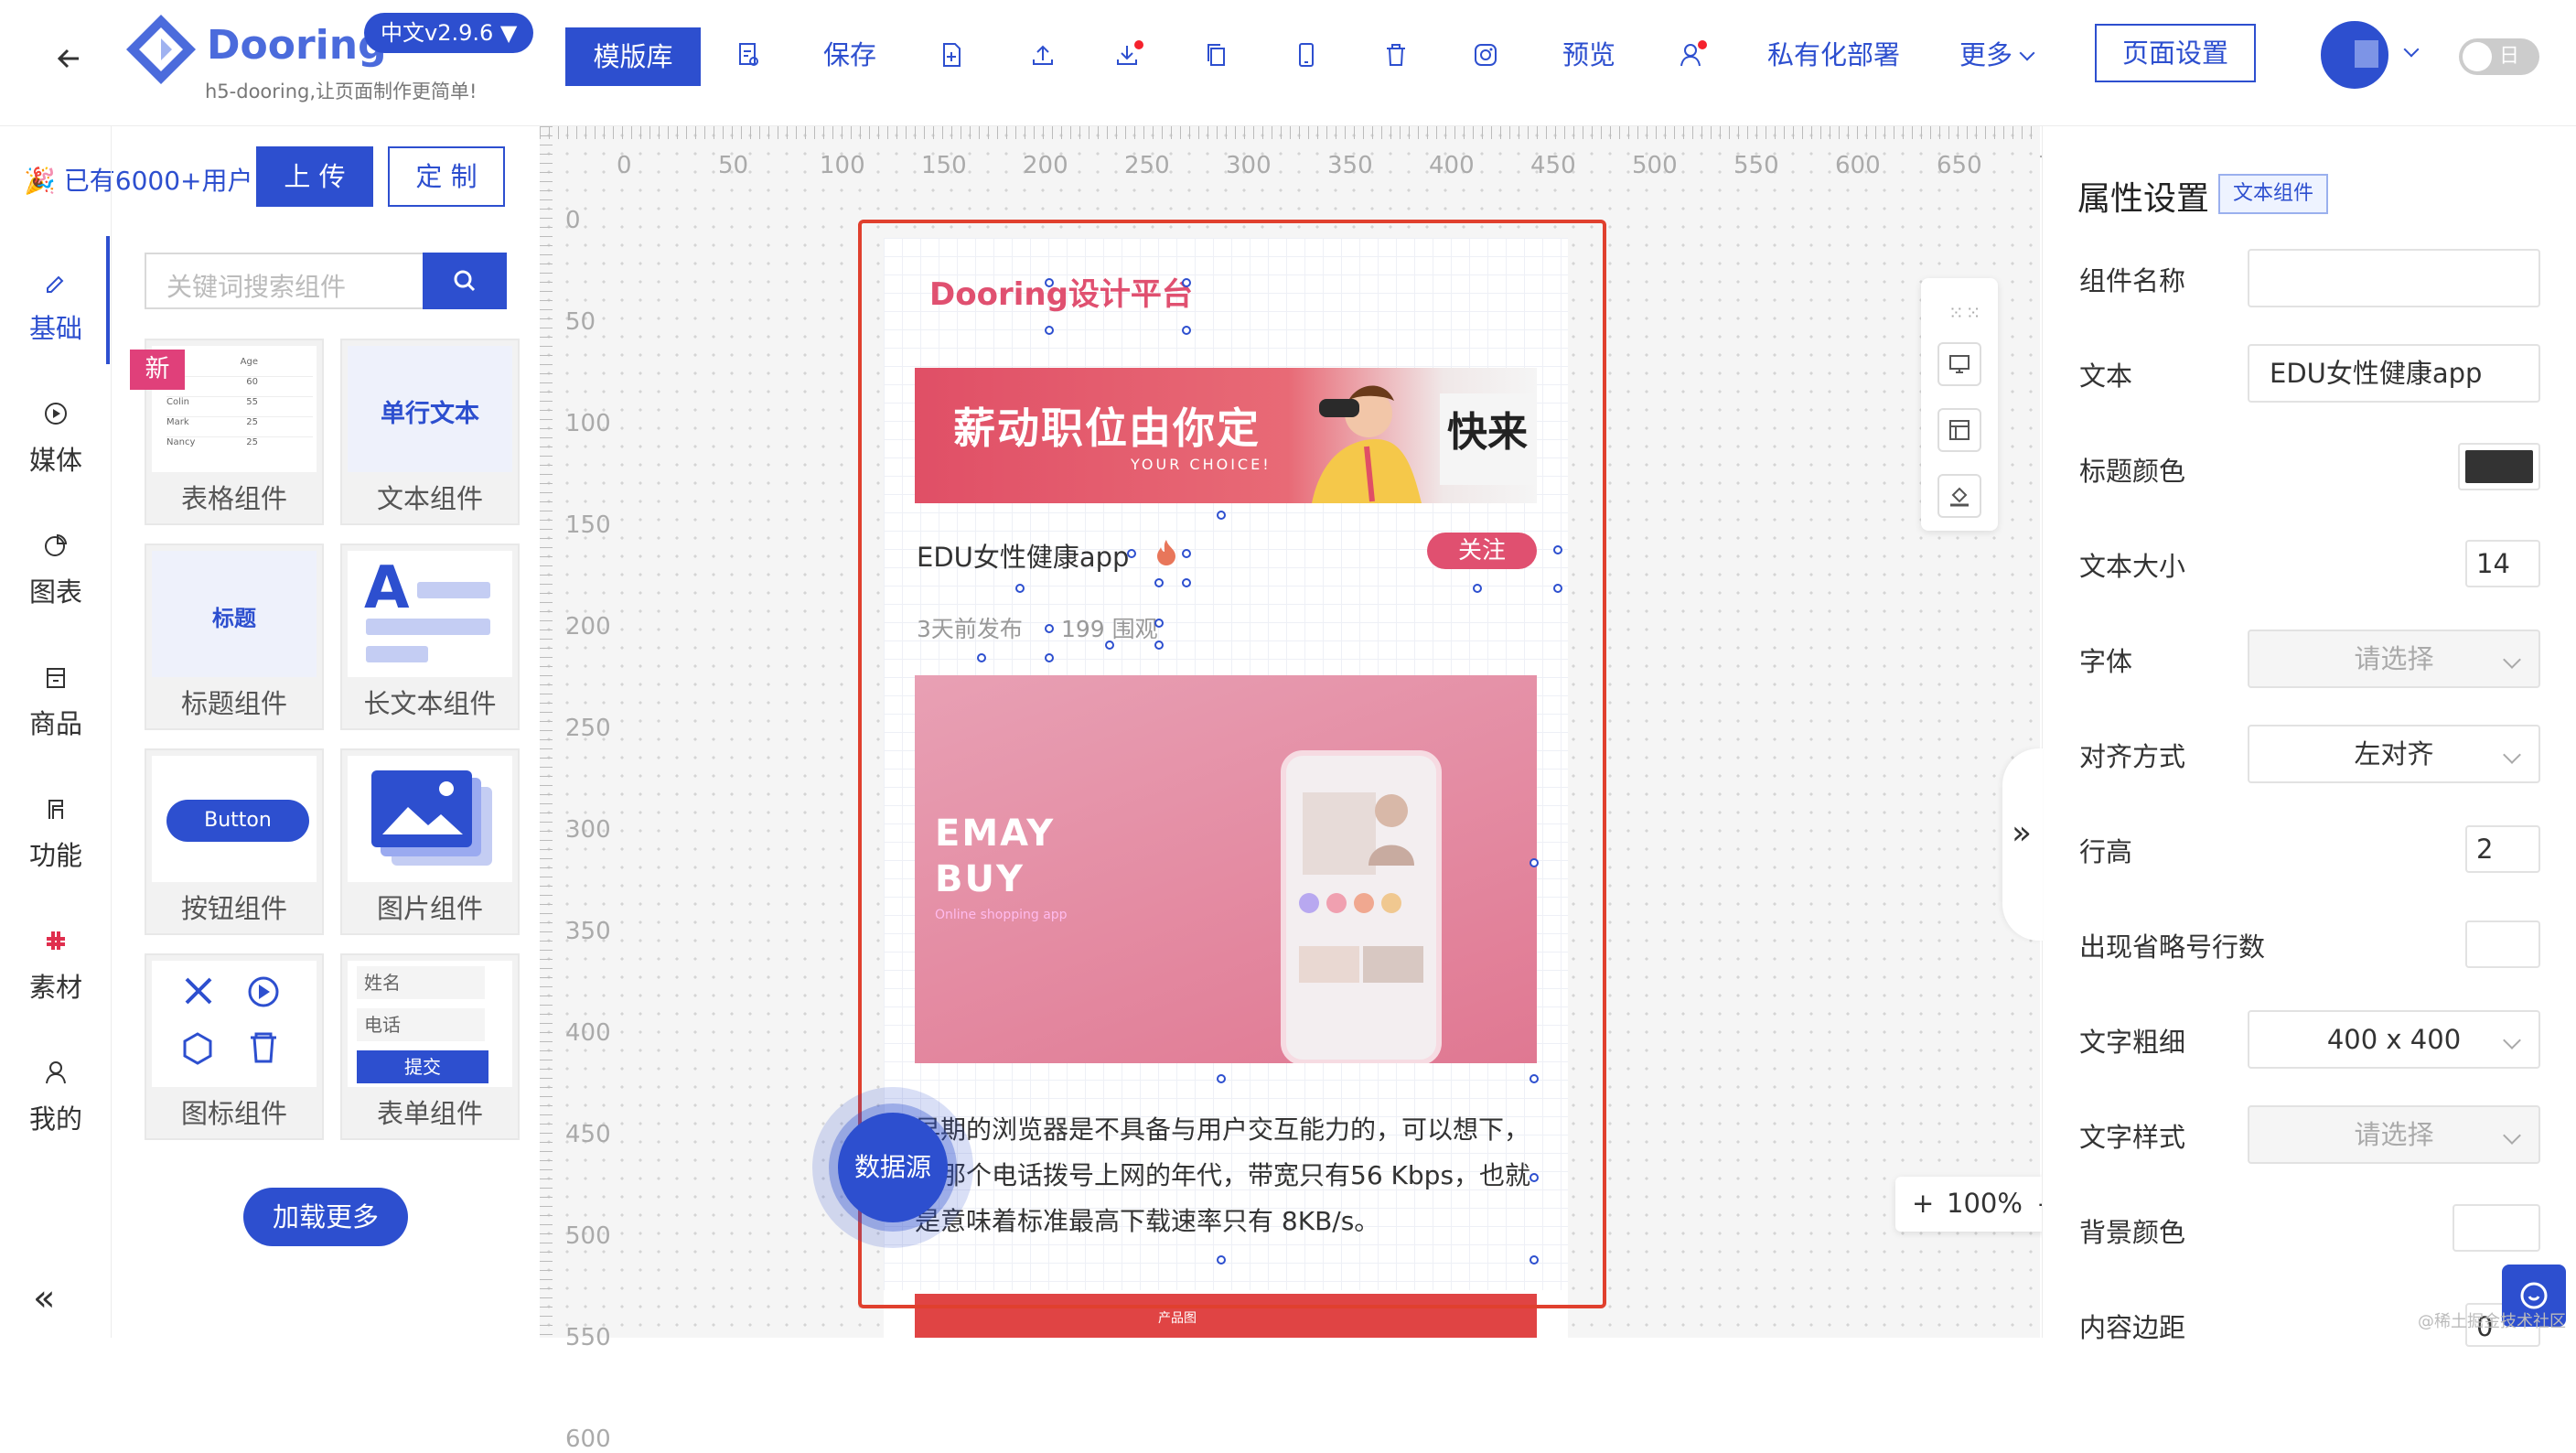  Describe the element at coordinates (1923, 1203) in the screenshot. I see `zoom-in-button: +` at that location.